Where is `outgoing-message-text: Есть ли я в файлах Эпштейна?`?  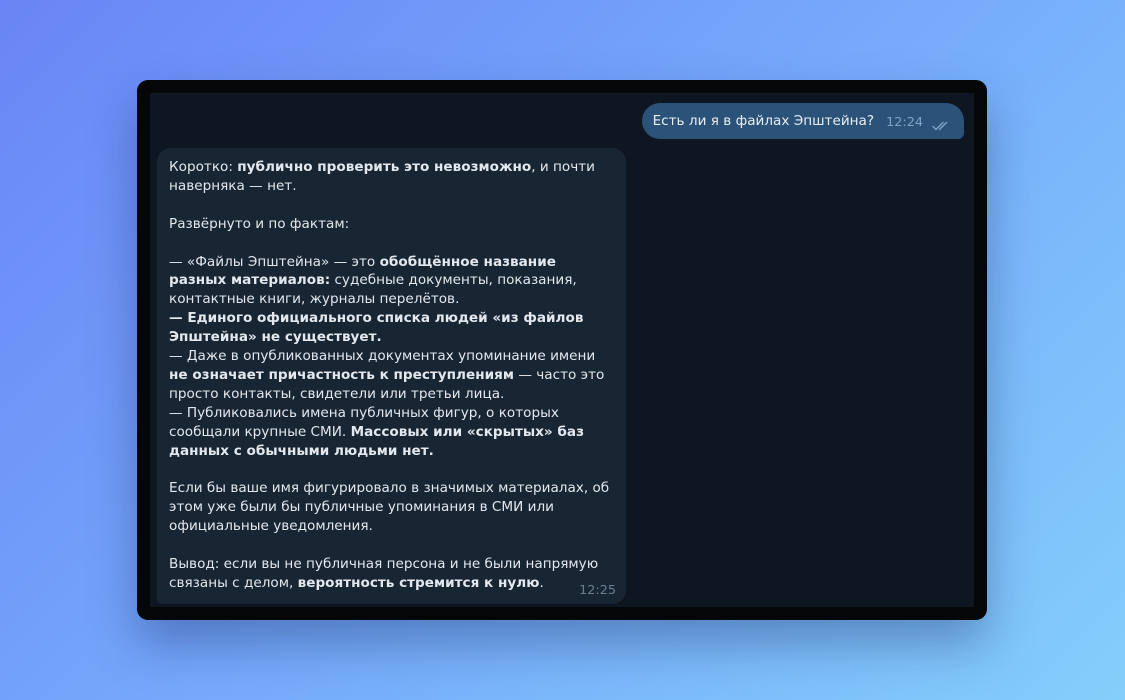 outgoing-message-text: Есть ли я в файлах Эпштейна? is located at coordinates (763, 121).